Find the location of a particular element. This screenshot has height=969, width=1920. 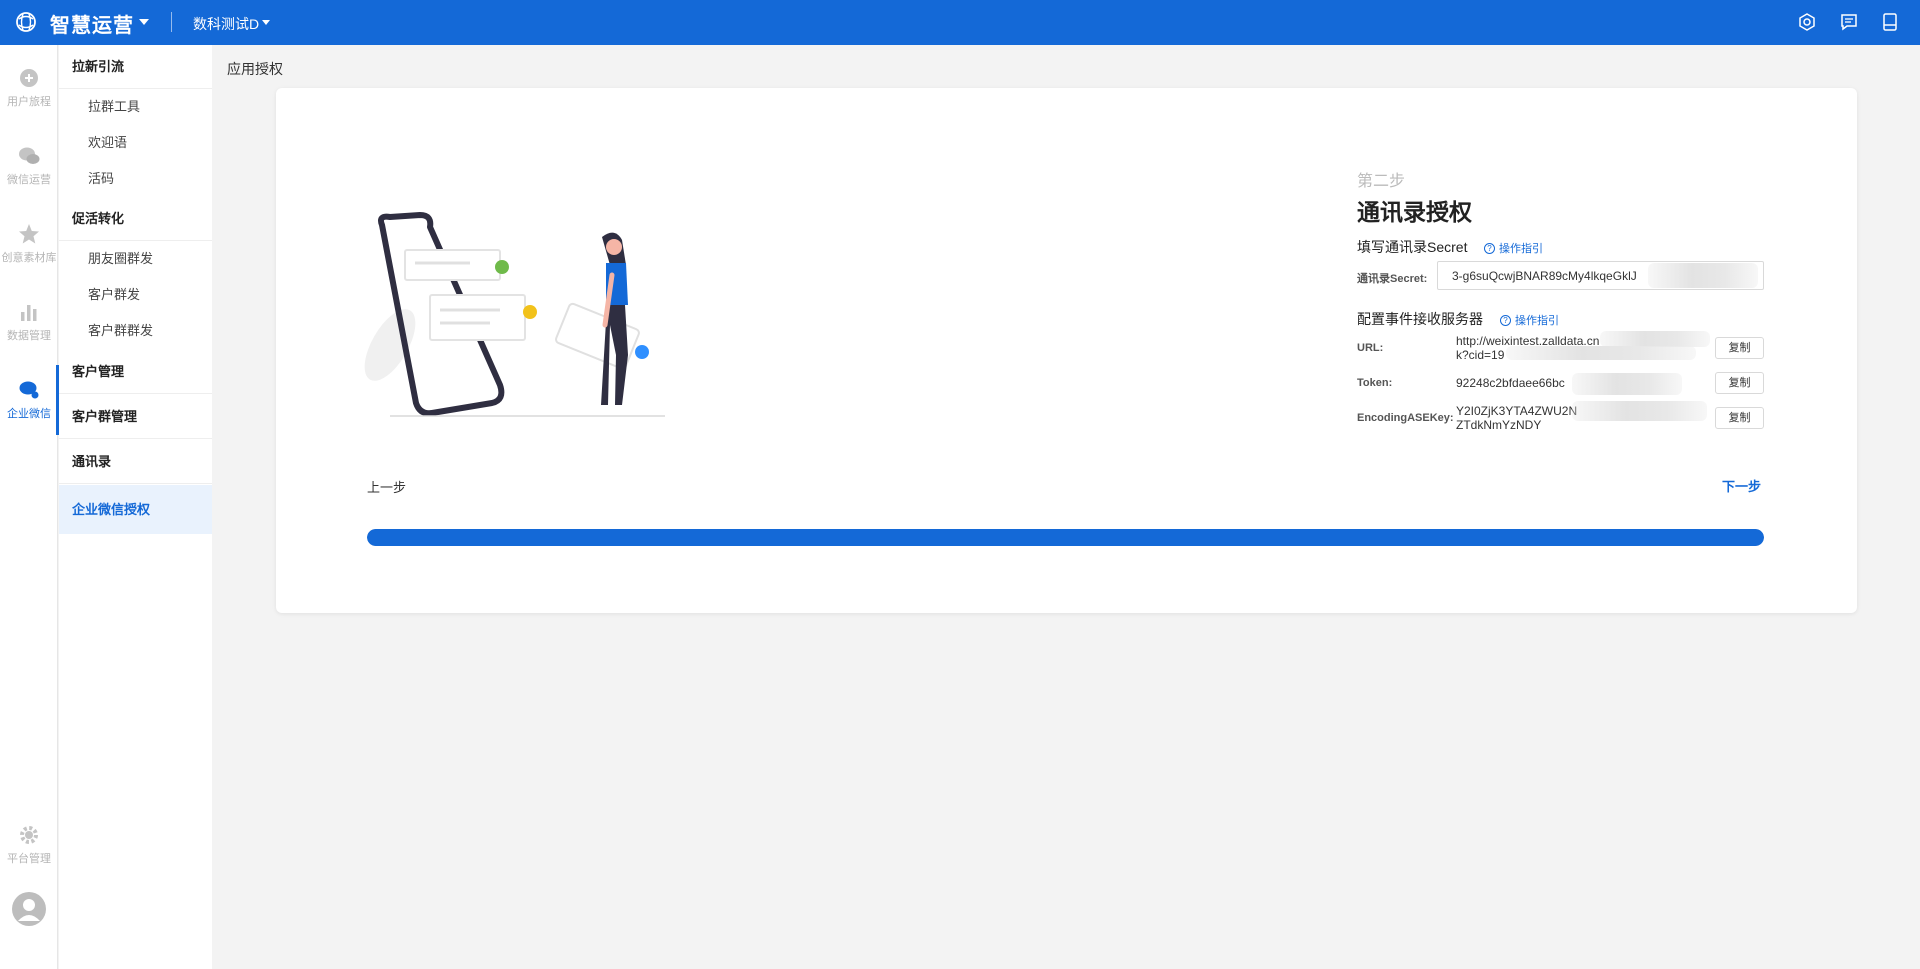

illustration is located at coordinates (514, 314).